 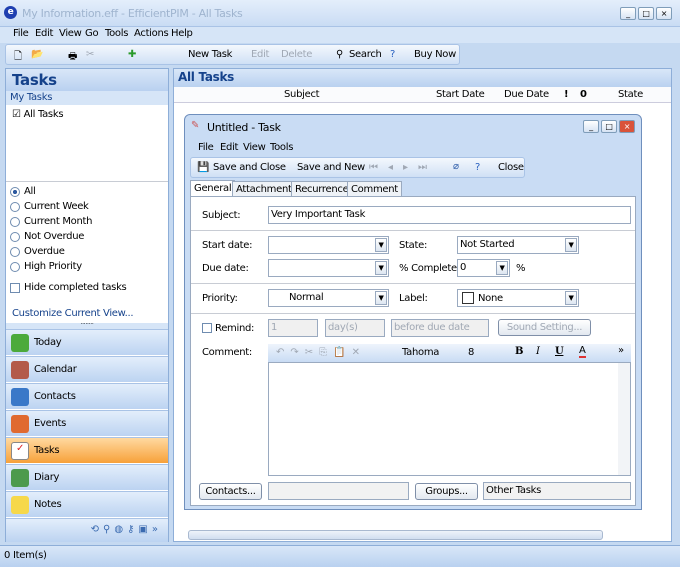 I want to click on cut-icon: ✂, so click(x=90, y=54).